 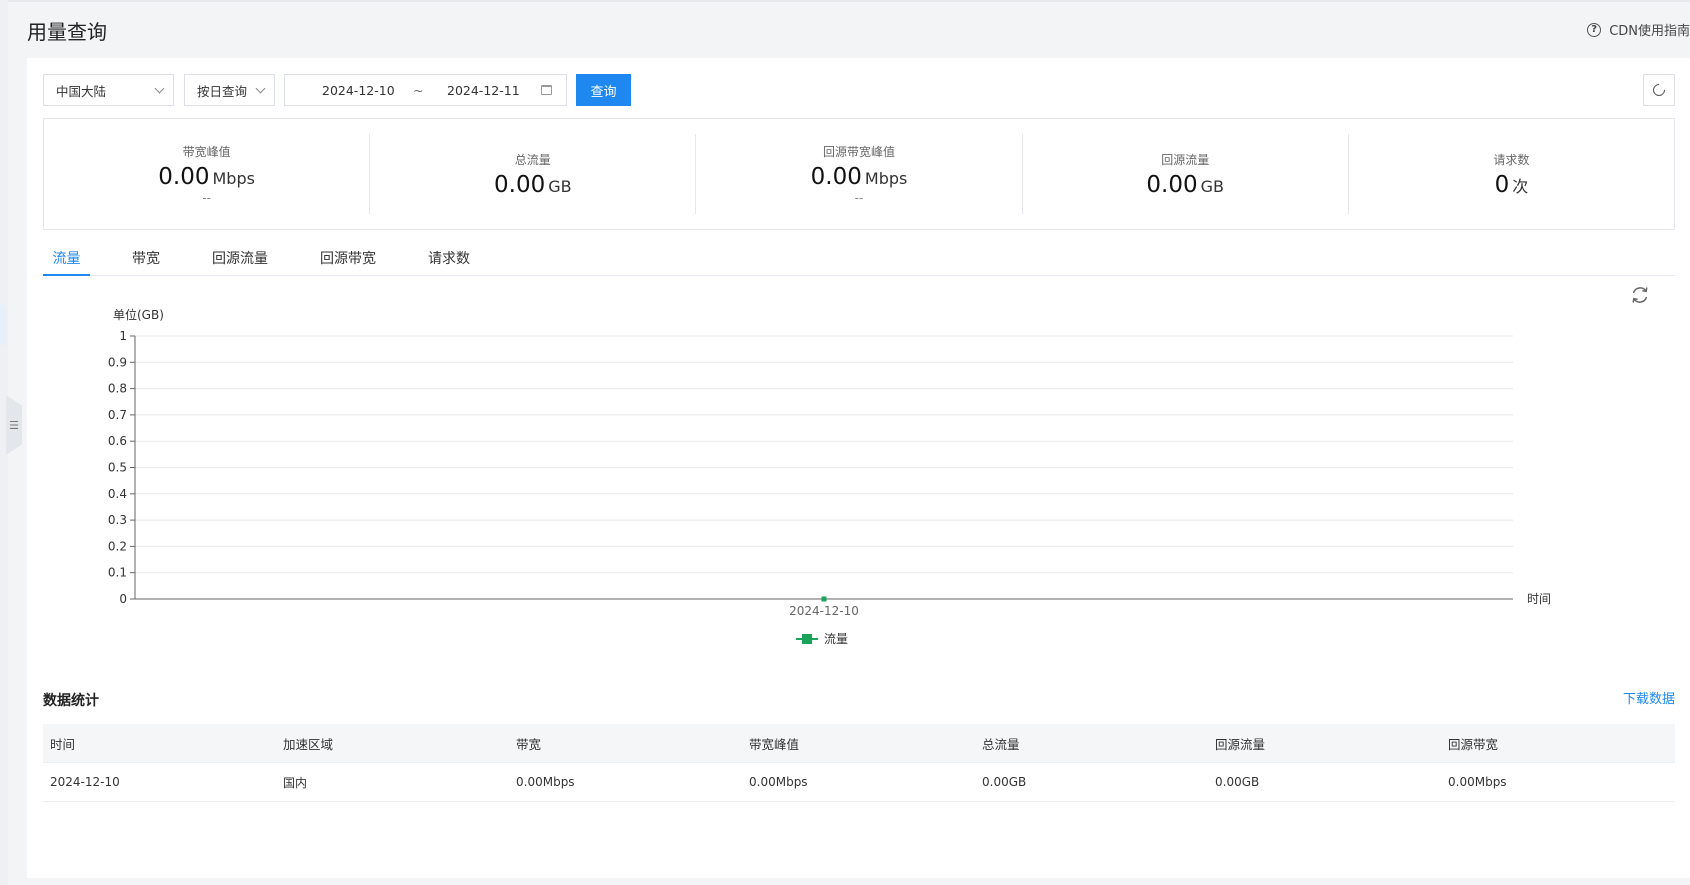 What do you see at coordinates (845, 1) in the screenshot?
I see `top-border` at bounding box center [845, 1].